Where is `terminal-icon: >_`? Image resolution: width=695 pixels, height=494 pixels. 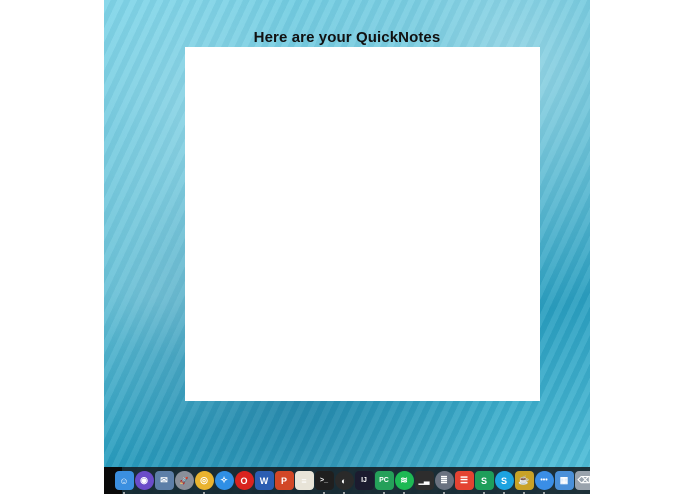 terminal-icon: >_ is located at coordinates (324, 482).